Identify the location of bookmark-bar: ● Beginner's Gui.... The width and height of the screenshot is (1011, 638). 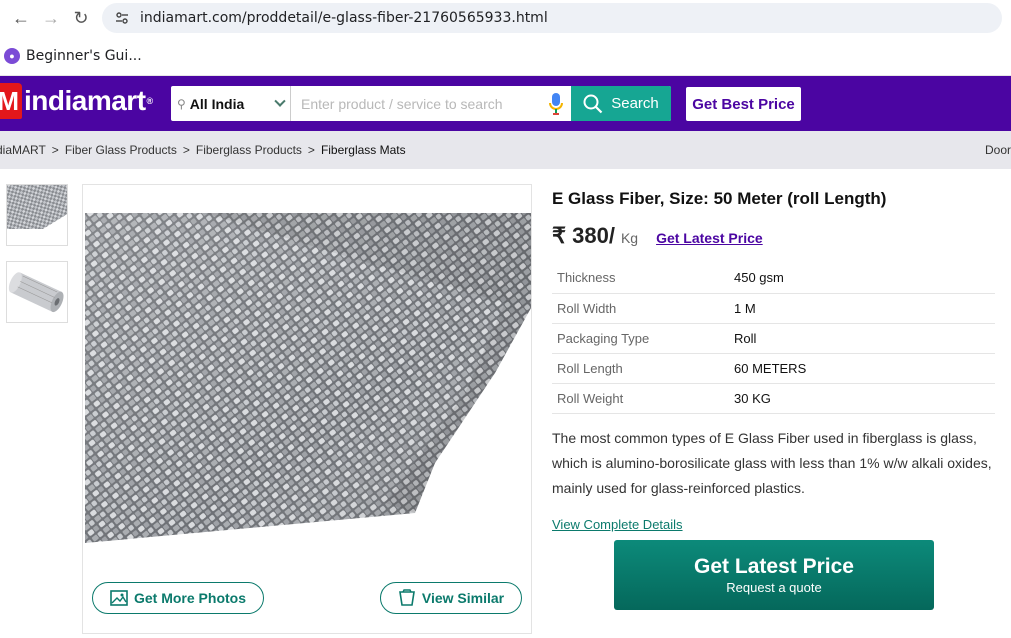
(505, 56).